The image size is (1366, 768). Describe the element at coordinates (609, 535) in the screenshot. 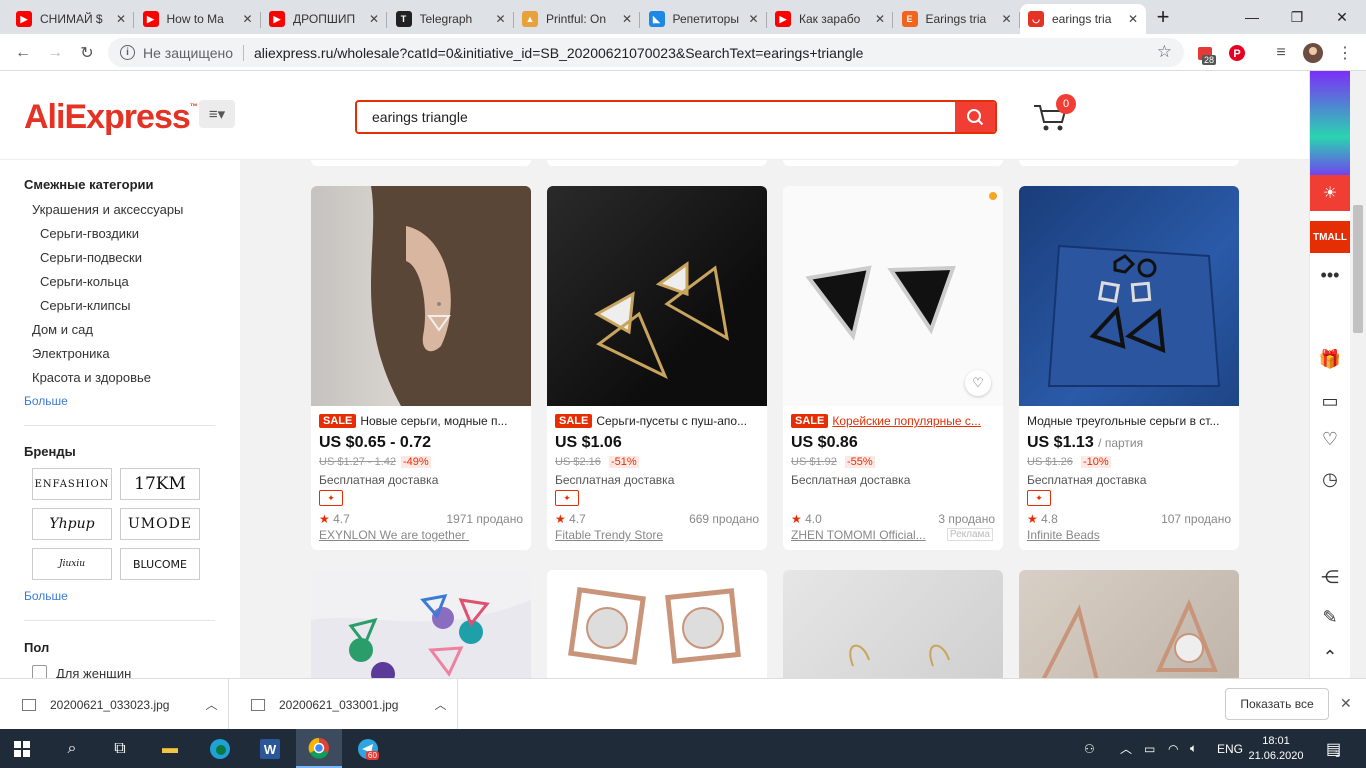

I see `store-link: Fitable Trendy Store` at that location.